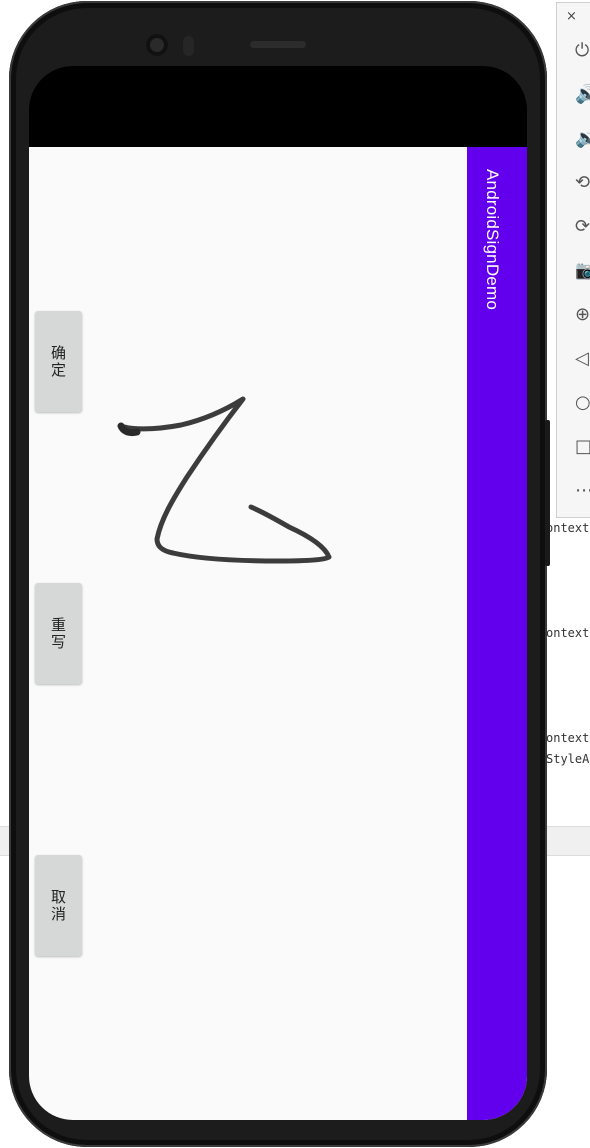 The width and height of the screenshot is (590, 1148). Describe the element at coordinates (188, 46) in the screenshot. I see `proximity-sensor` at that location.